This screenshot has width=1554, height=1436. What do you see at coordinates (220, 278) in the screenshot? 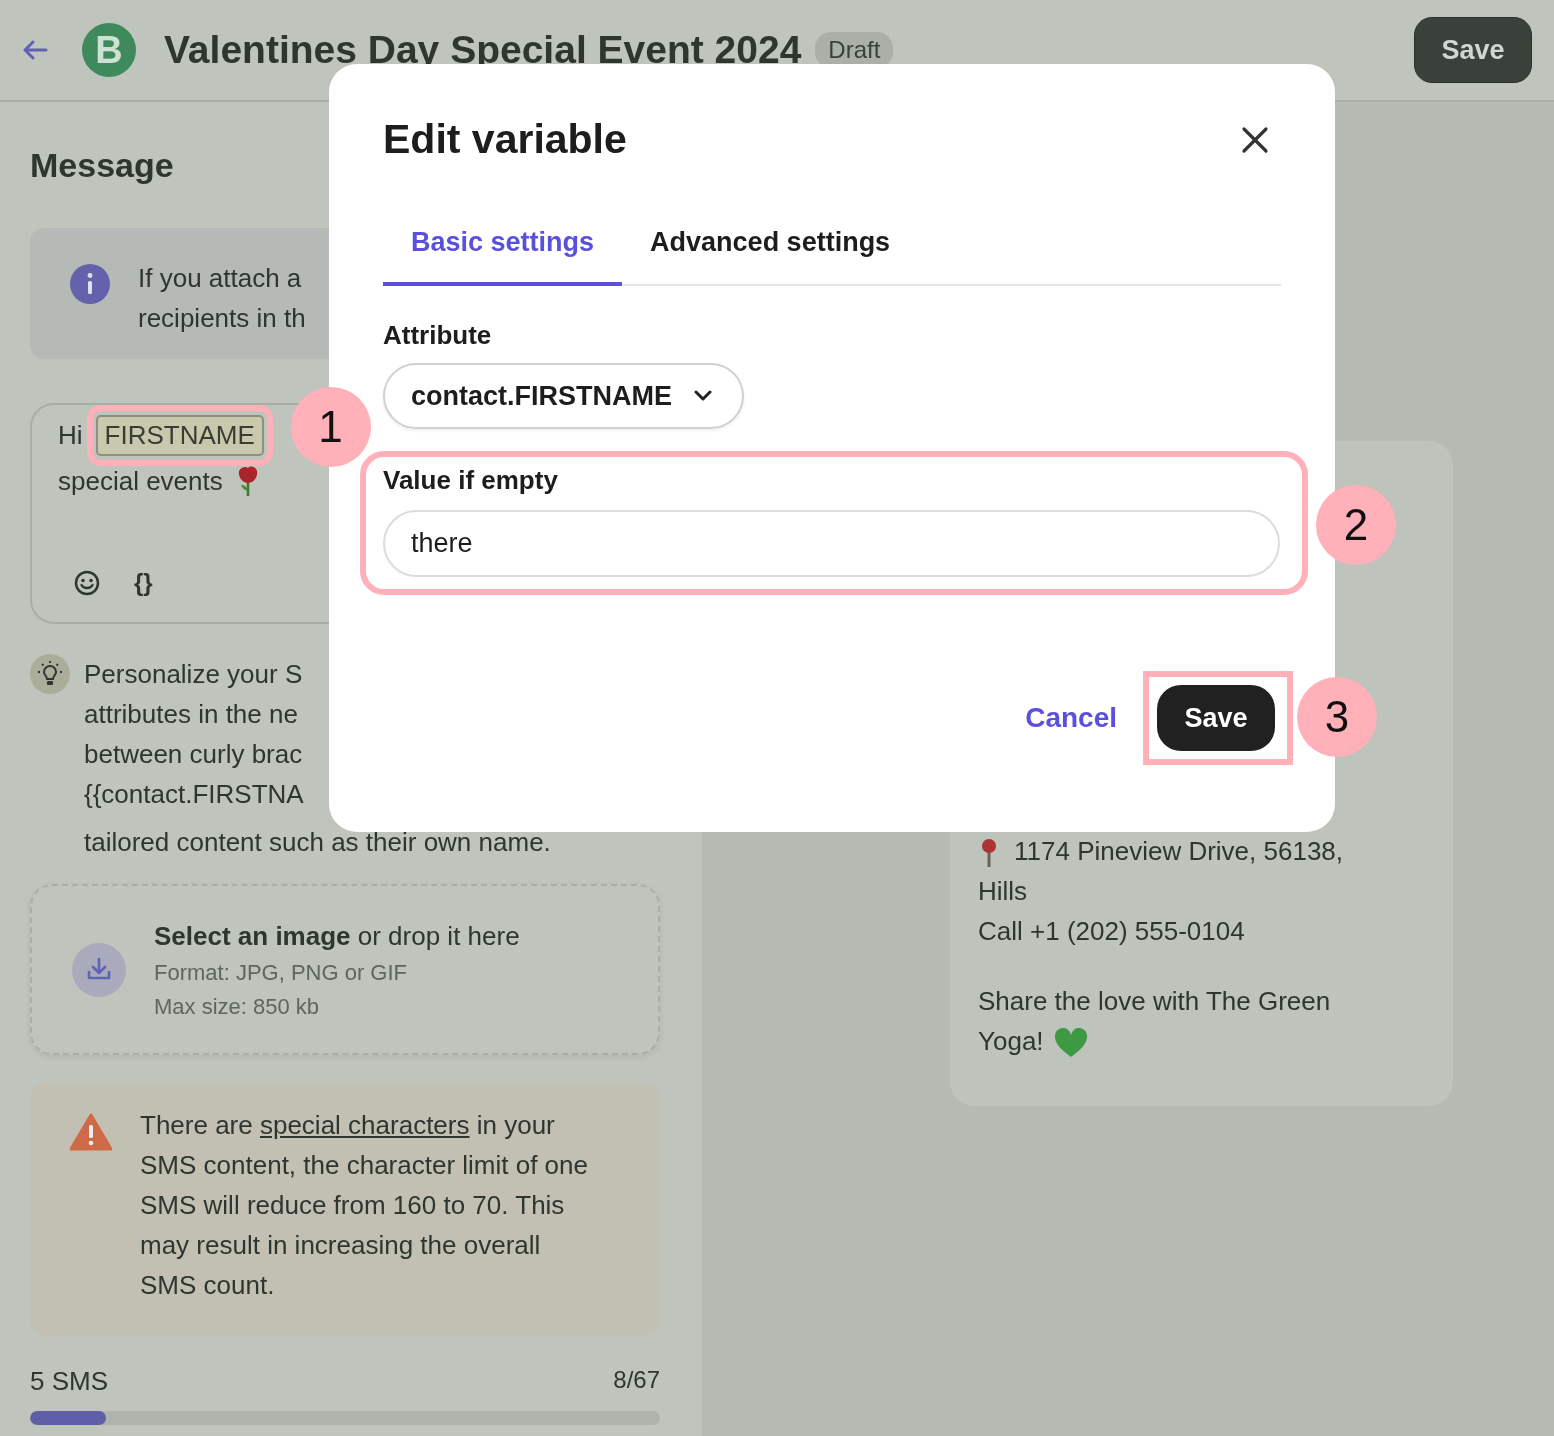
I see `info-text: If you attach a` at bounding box center [220, 278].